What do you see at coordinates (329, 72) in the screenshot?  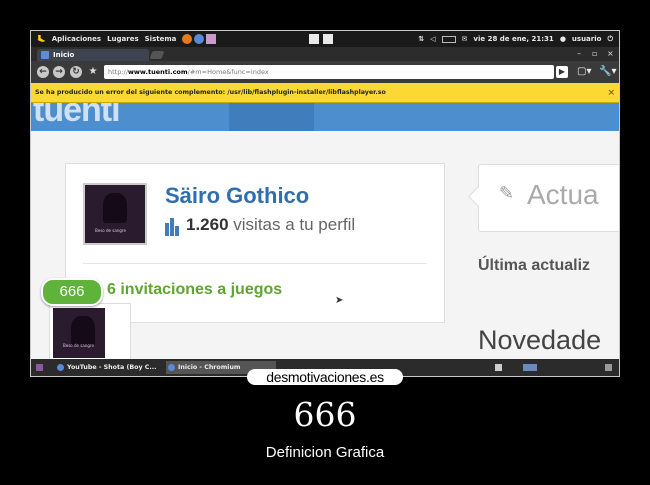 I see `address-bar: http://www.tuenti.com/#m=Home&func=index` at bounding box center [329, 72].